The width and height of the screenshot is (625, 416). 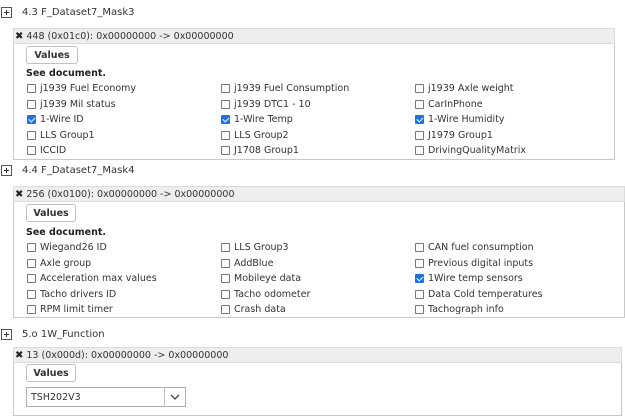 I want to click on checkbox-option: Mobileye data, so click(x=261, y=278).